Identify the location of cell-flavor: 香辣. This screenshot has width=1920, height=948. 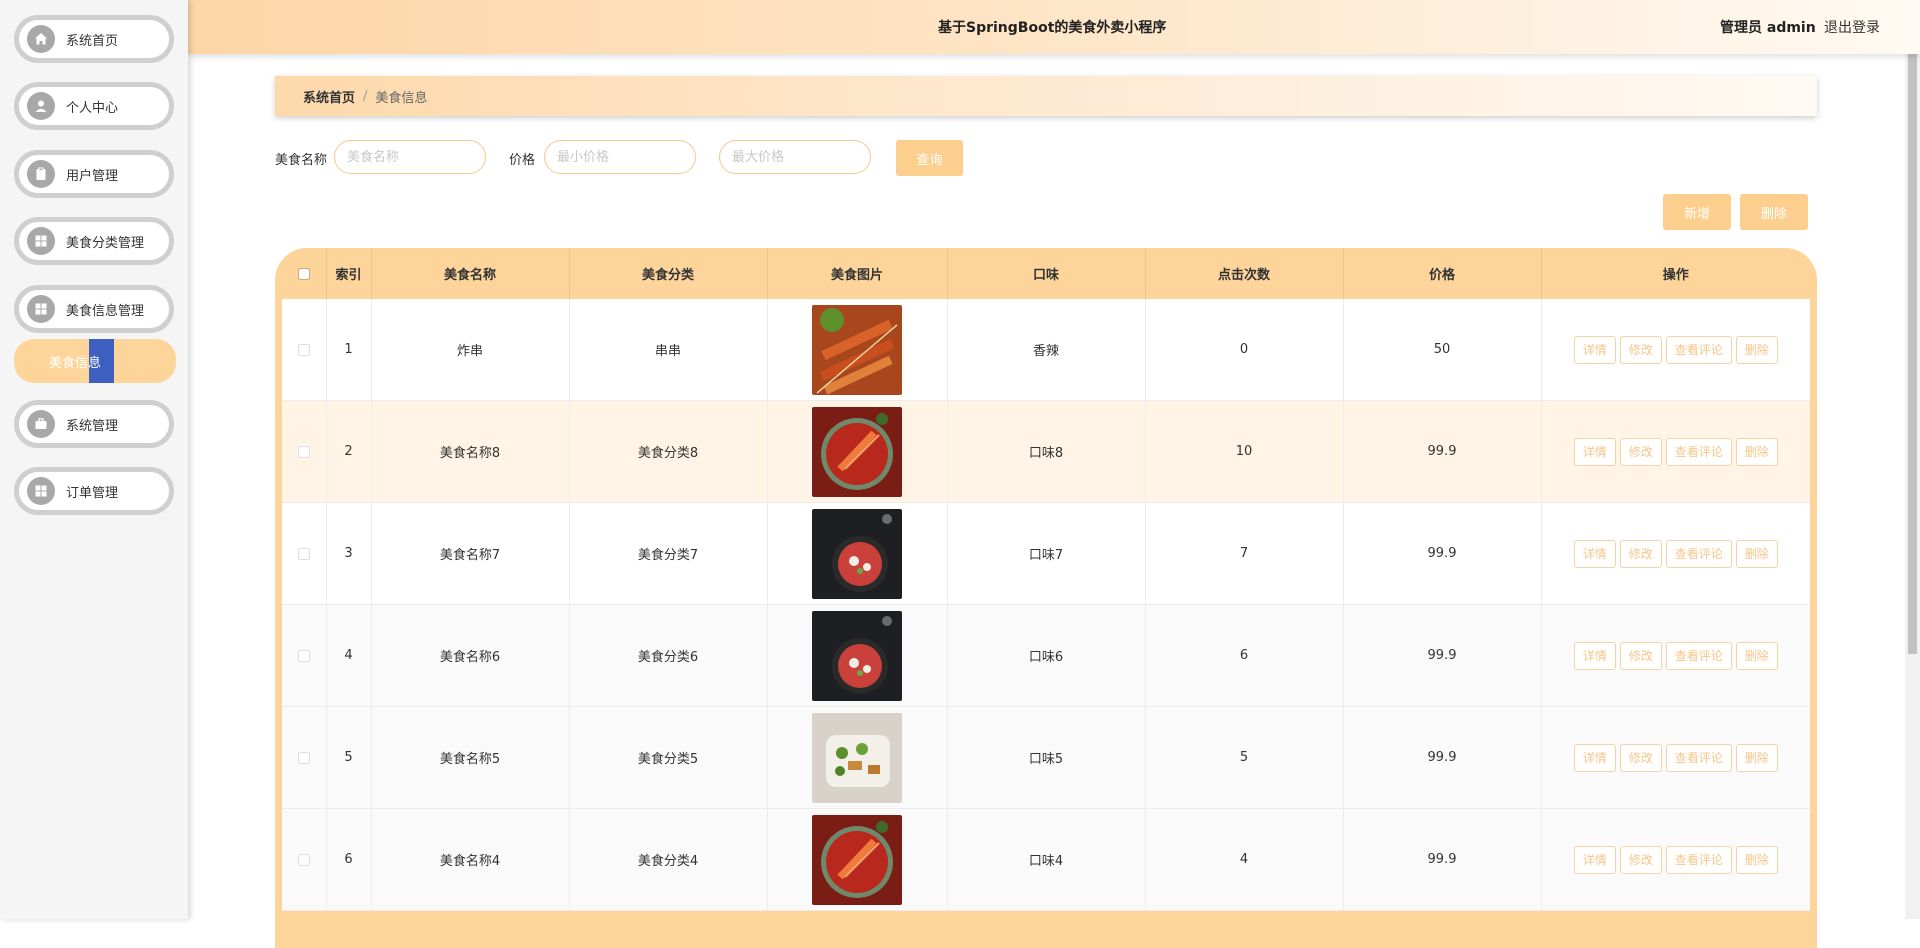
(1046, 350).